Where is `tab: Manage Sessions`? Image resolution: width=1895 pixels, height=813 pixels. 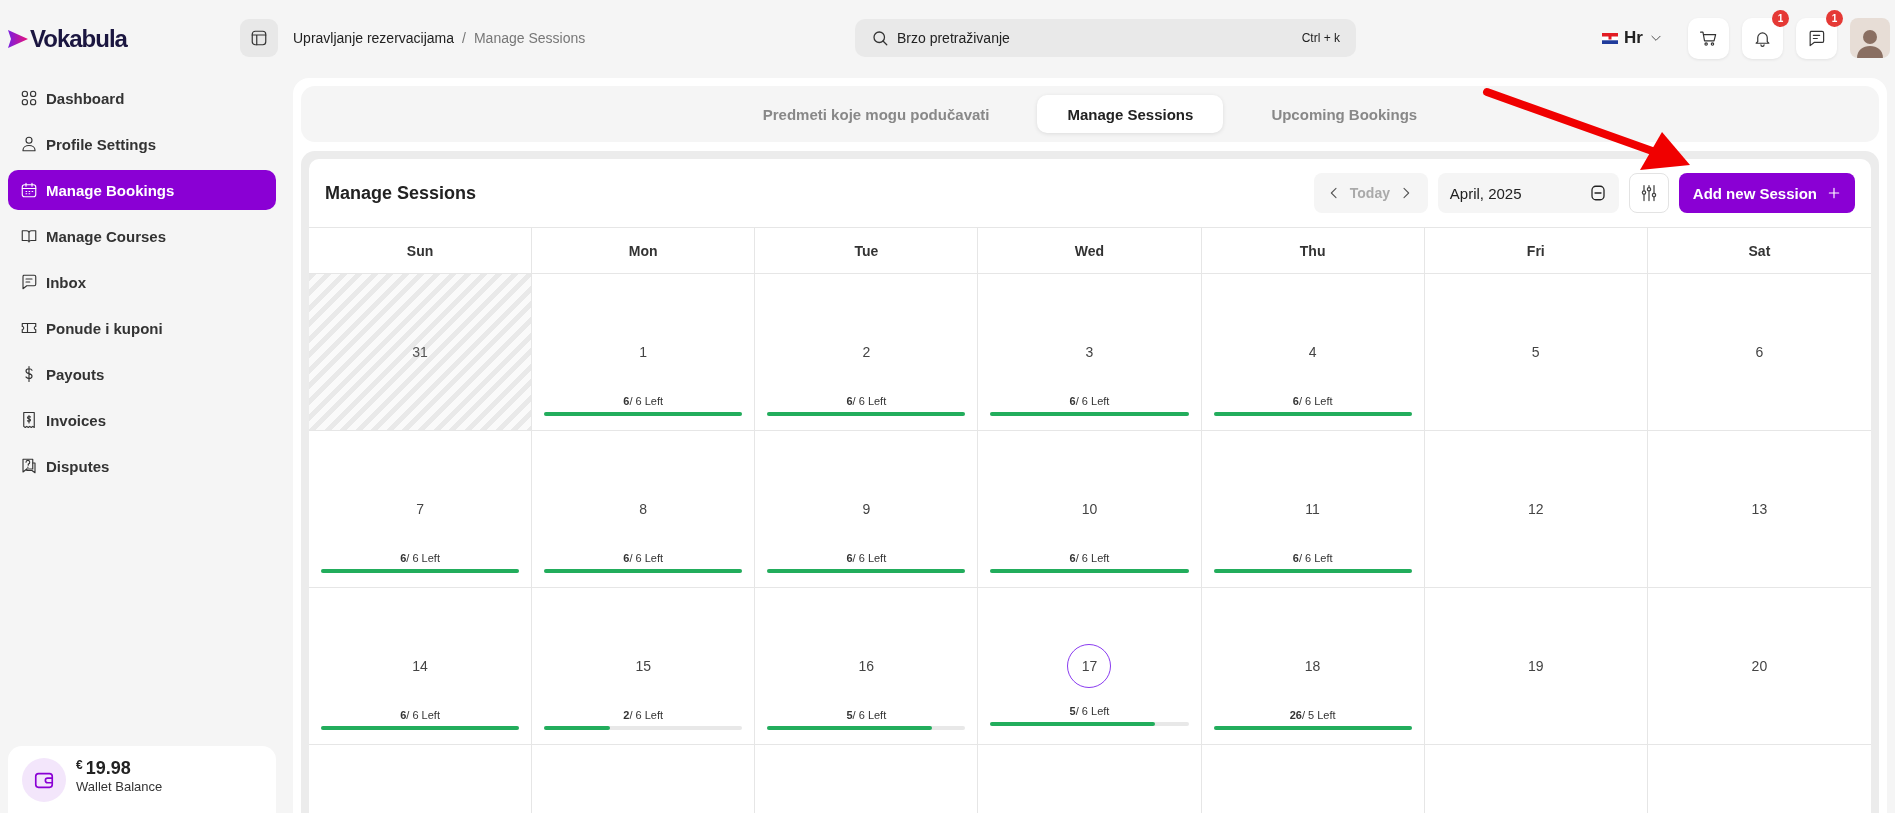
tab: Manage Sessions is located at coordinates (1130, 114).